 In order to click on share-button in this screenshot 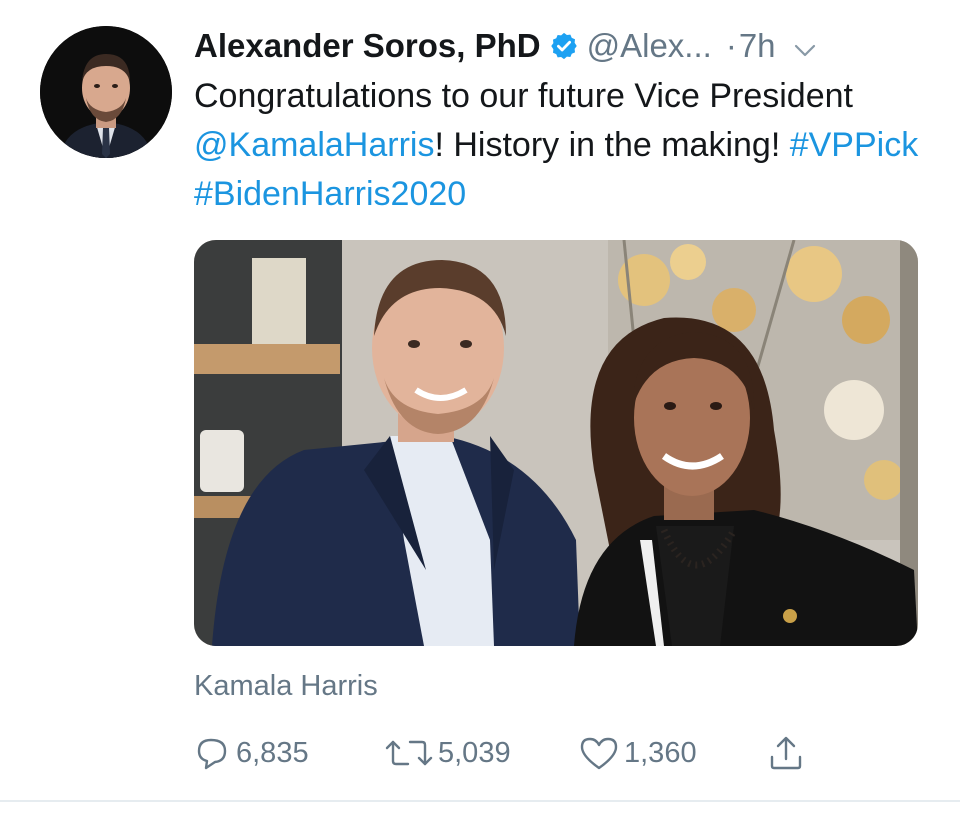, I will do `click(786, 753)`.